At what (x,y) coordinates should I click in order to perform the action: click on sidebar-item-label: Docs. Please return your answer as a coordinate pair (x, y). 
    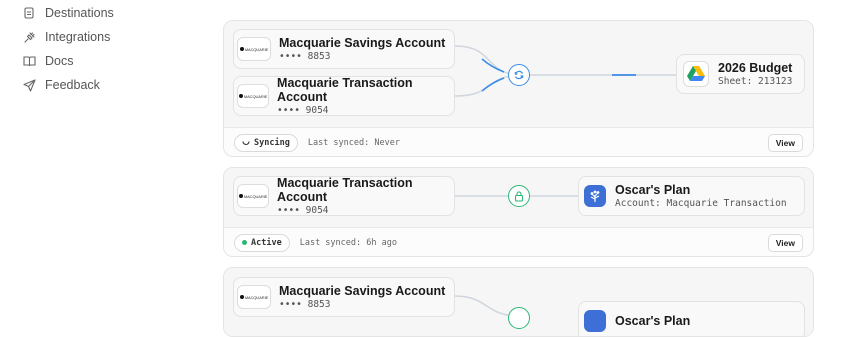
    Looking at the image, I should click on (59, 61).